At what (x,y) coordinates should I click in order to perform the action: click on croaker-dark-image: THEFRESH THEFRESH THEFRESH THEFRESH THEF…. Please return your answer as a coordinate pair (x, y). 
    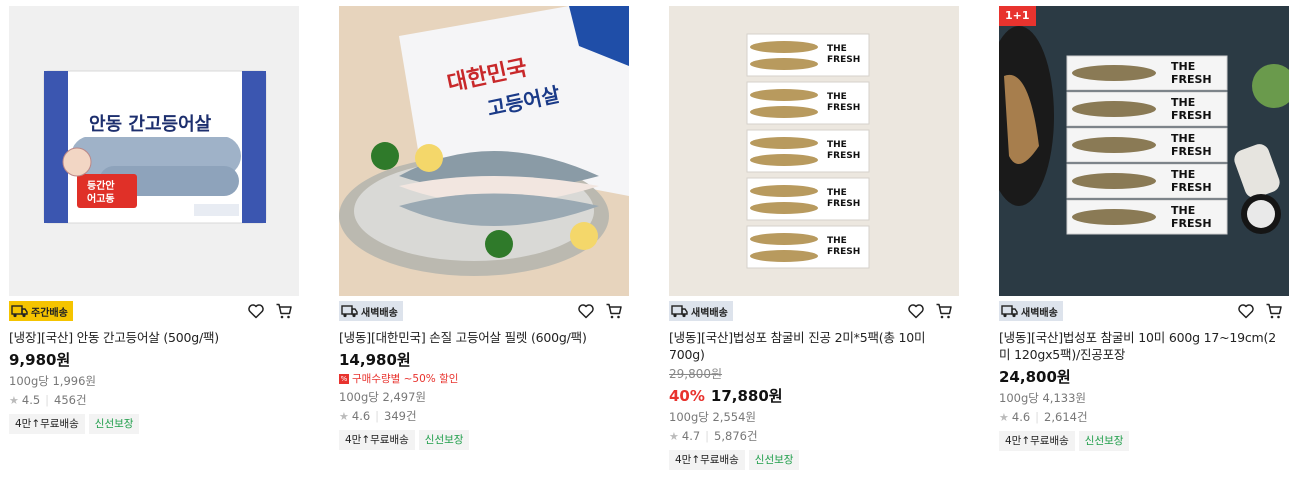
    Looking at the image, I should click on (1144, 151).